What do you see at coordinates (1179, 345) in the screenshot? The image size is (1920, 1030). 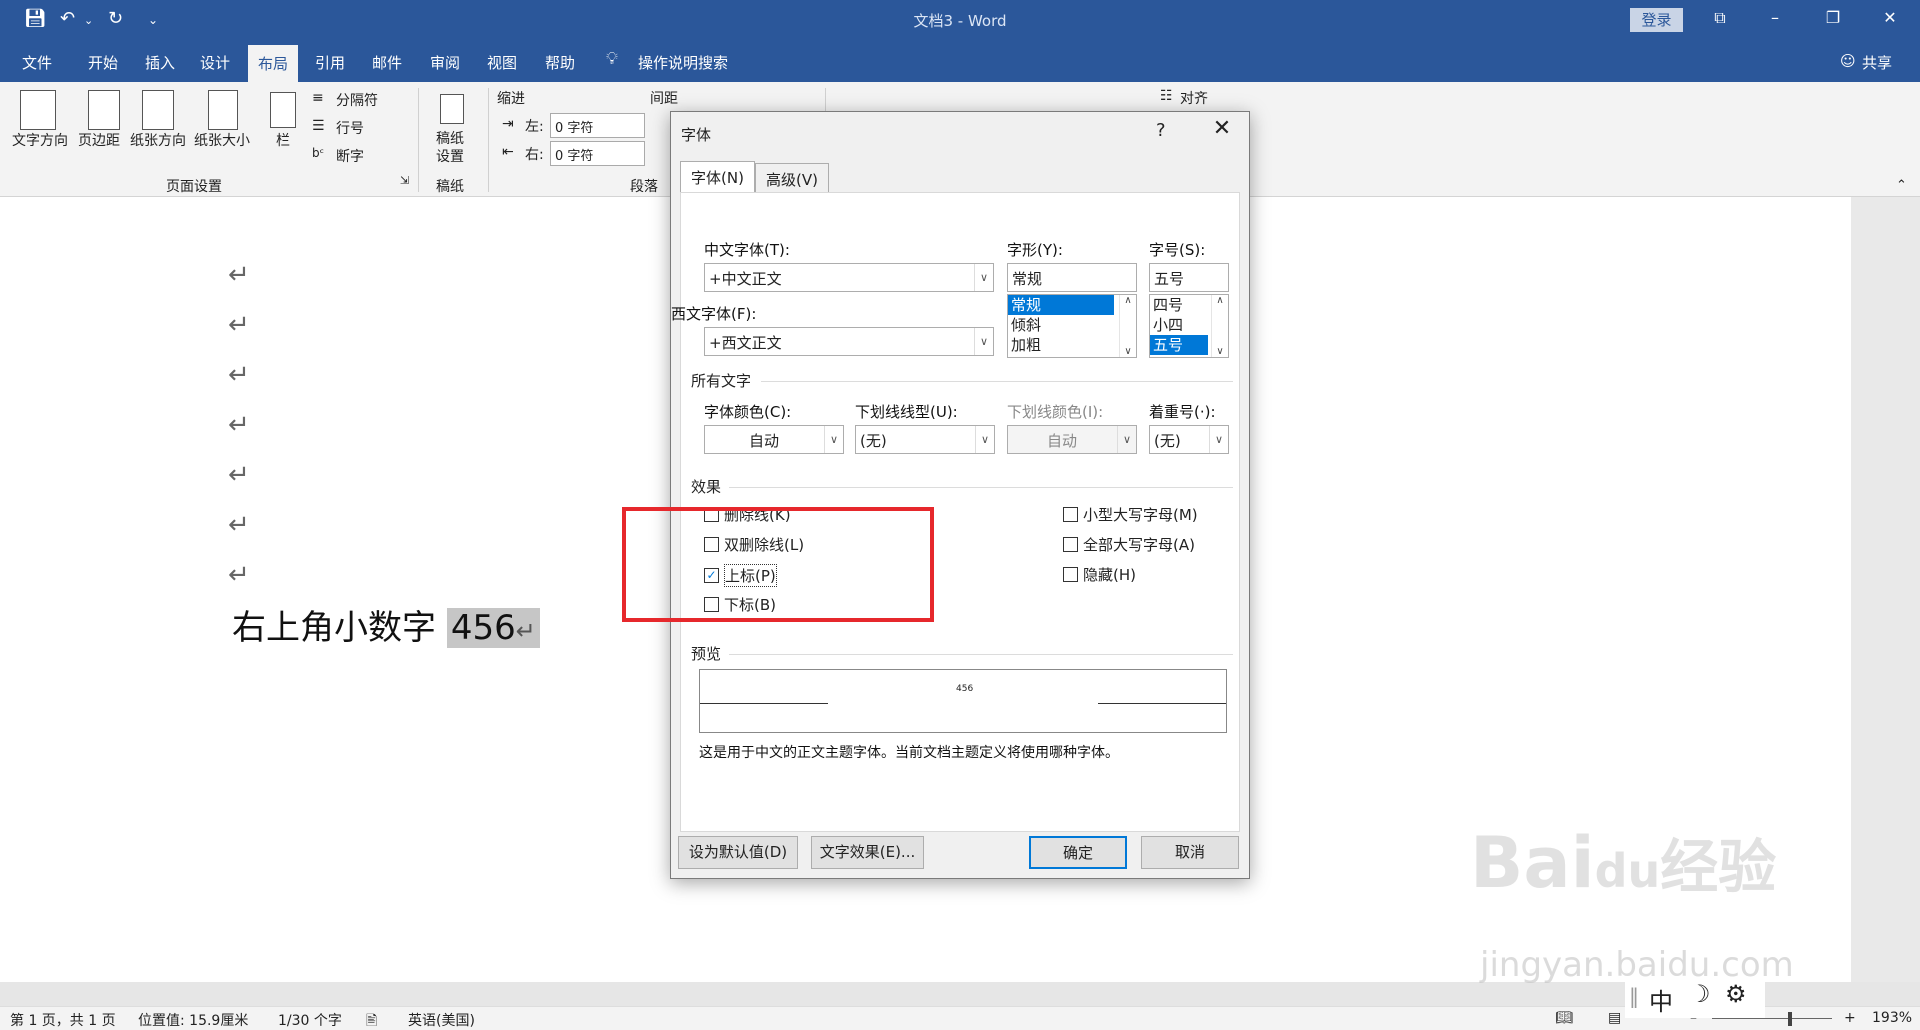 I see `list-item: 五号` at bounding box center [1179, 345].